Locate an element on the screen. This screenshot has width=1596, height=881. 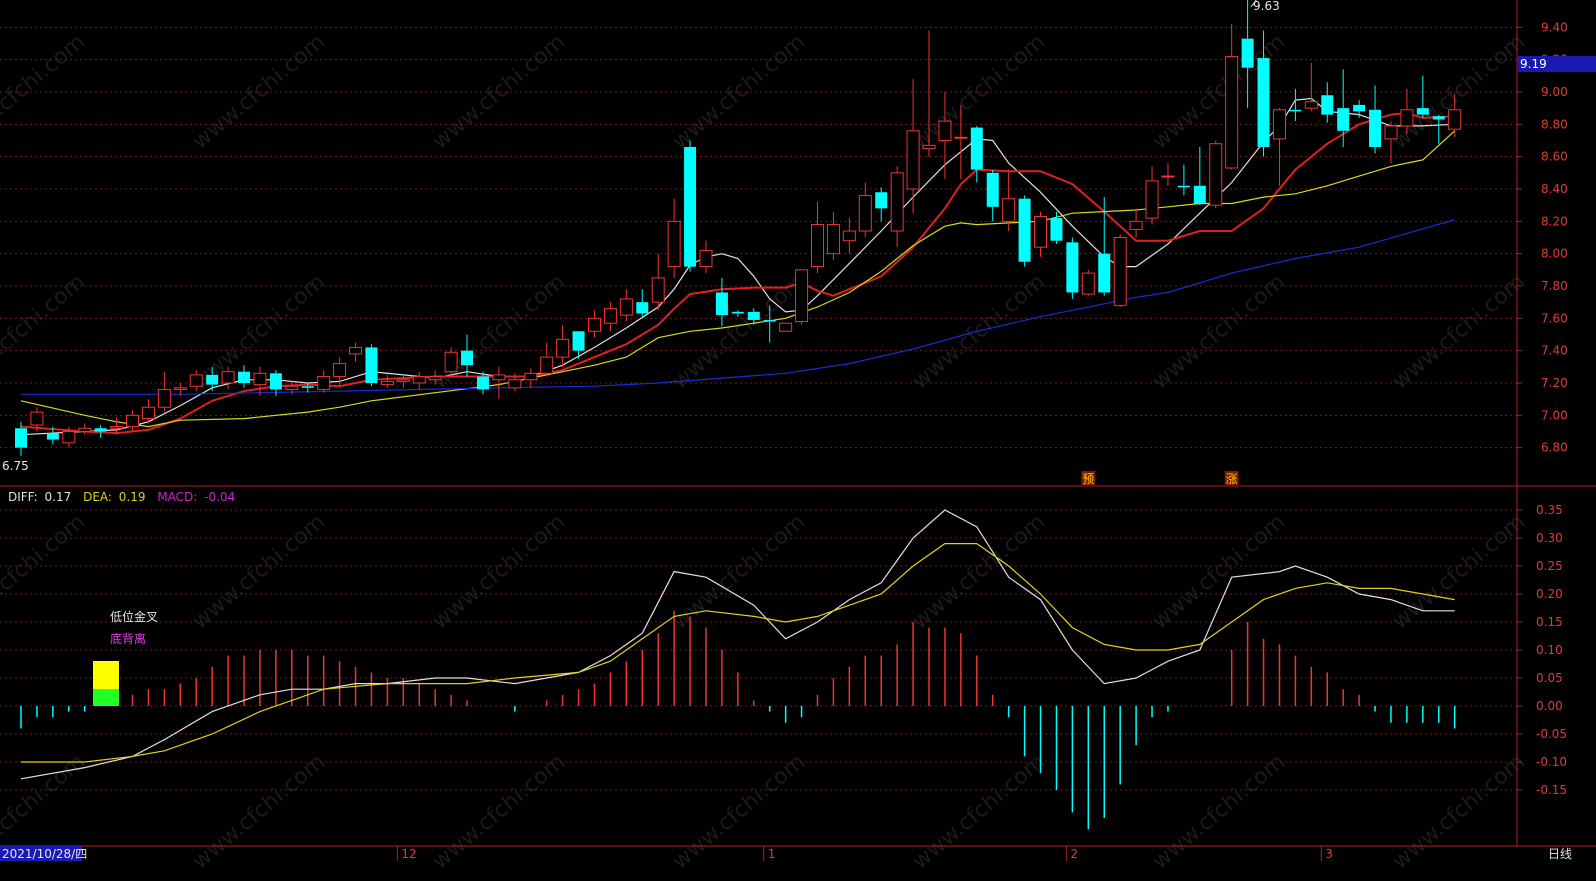
price-tick-label: 8.00 is located at coordinates (1554, 254).